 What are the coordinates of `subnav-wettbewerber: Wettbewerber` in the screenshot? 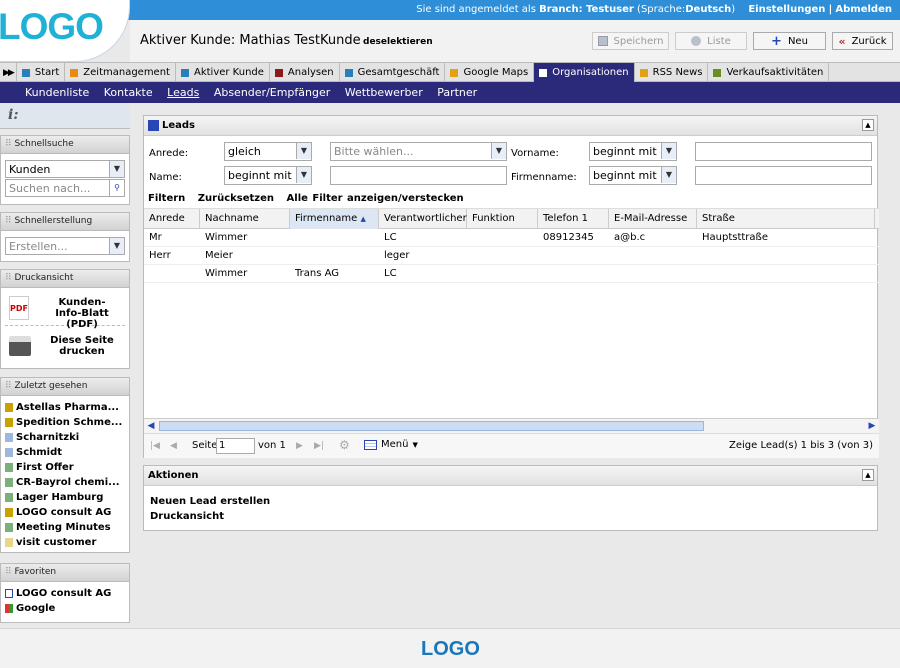 It's located at (384, 92).